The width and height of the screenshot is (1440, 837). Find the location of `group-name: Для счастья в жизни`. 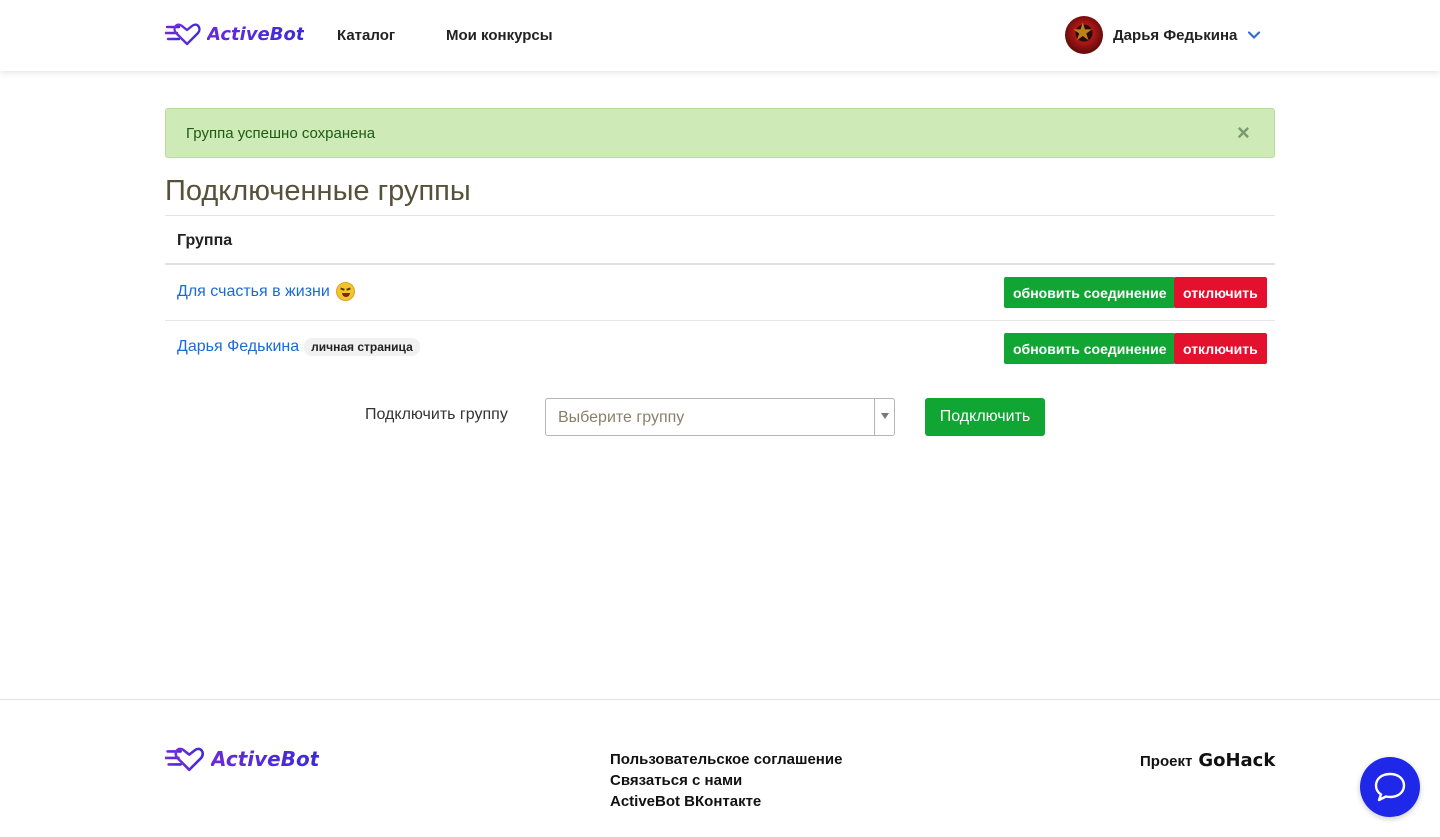

group-name: Для счастья в жизни is located at coordinates (253, 291).